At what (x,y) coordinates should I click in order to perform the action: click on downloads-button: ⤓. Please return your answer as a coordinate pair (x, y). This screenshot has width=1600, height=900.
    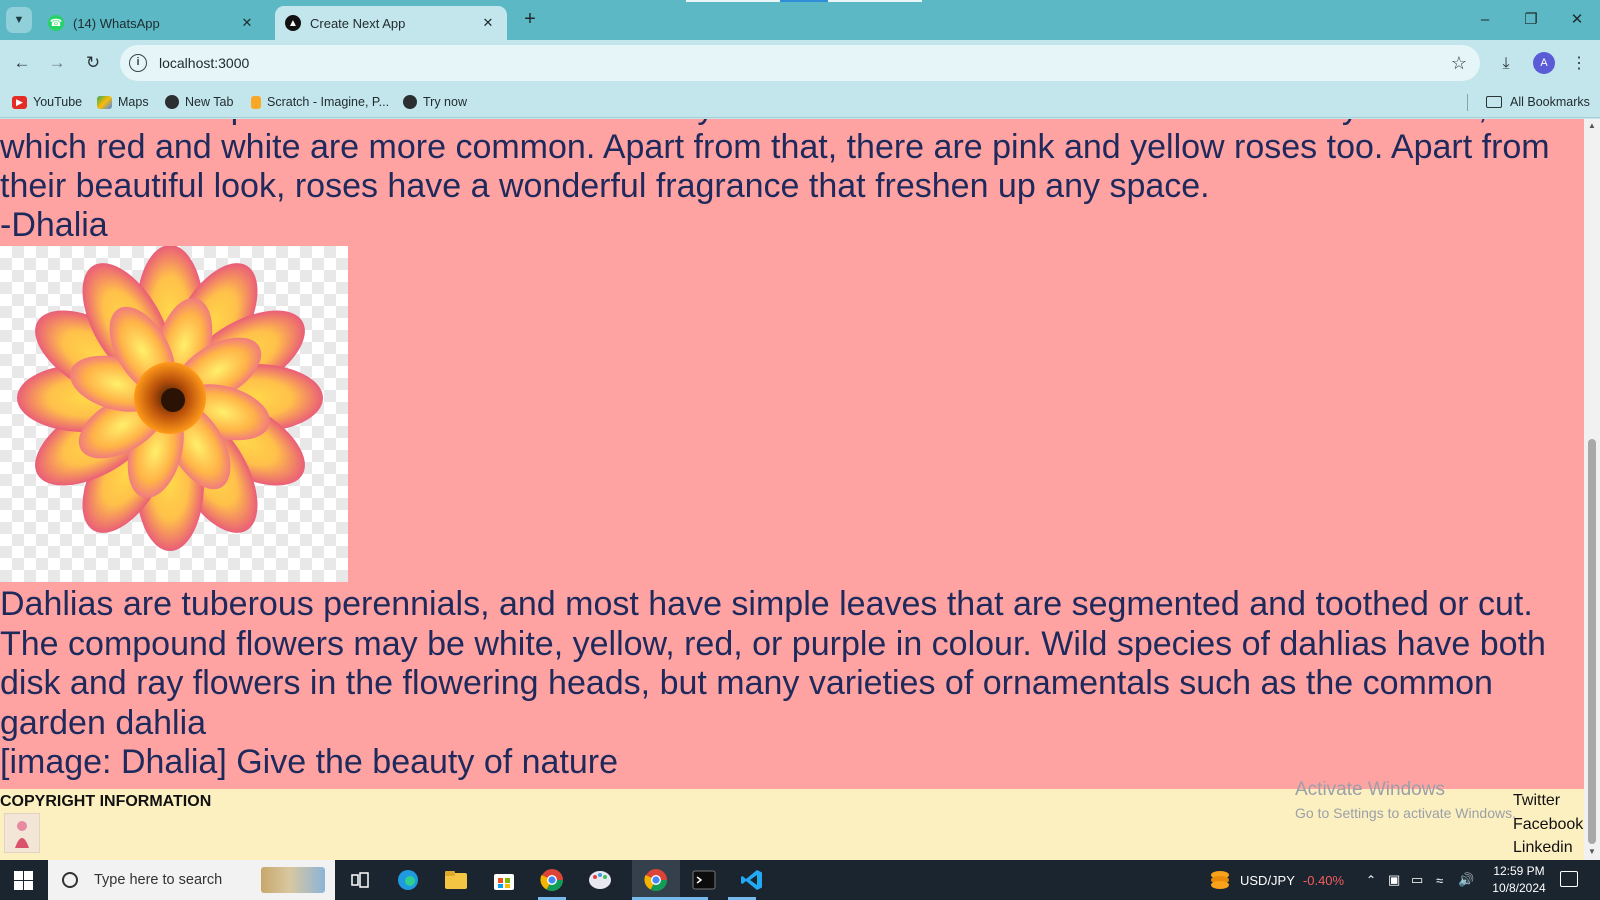
    Looking at the image, I should click on (1506, 64).